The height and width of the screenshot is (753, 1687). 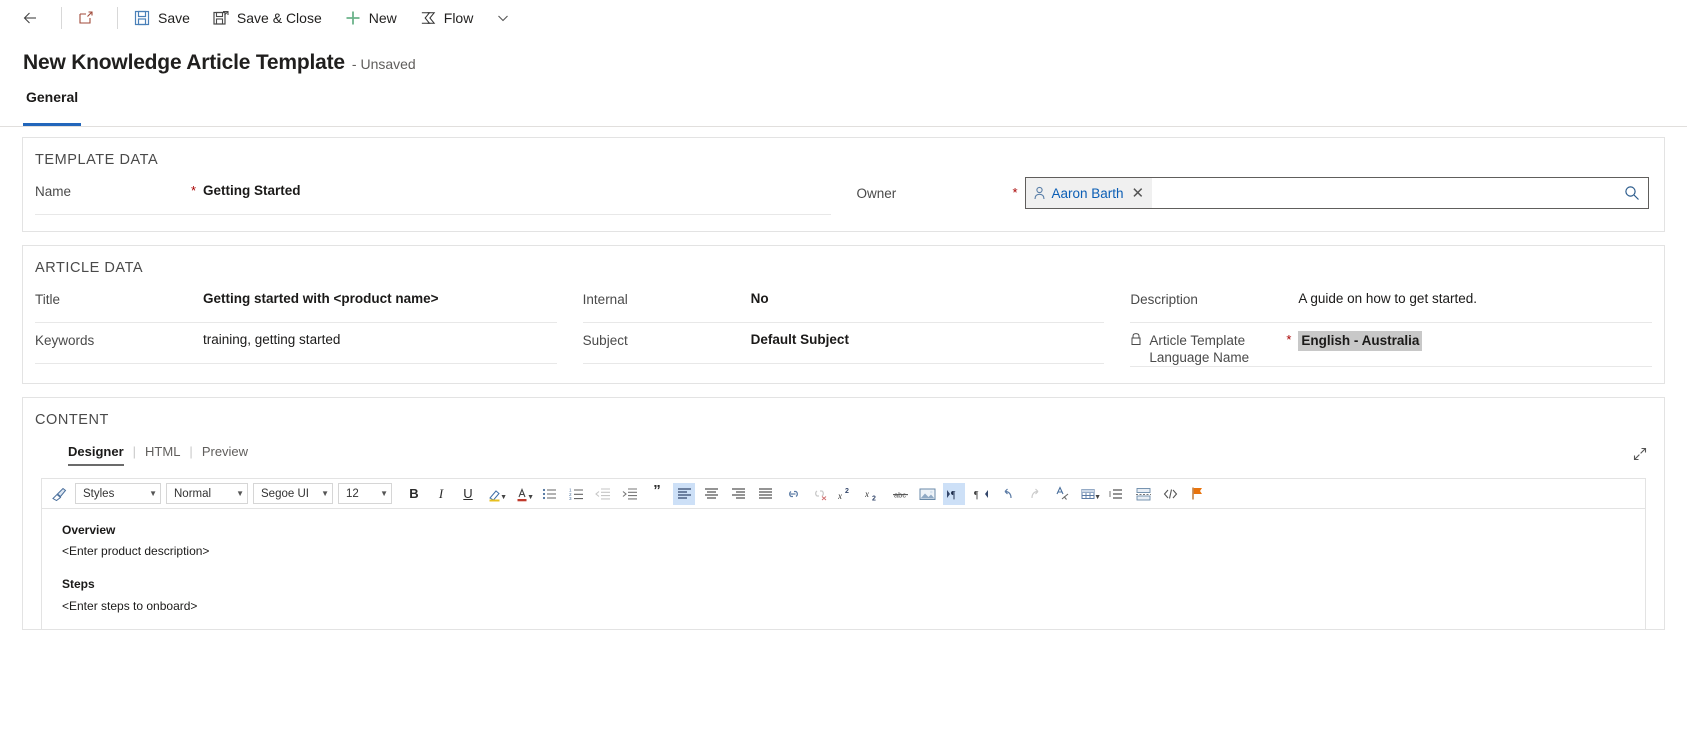 What do you see at coordinates (1199, 357) in the screenshot?
I see `field-language-label-line2: Language Name` at bounding box center [1199, 357].